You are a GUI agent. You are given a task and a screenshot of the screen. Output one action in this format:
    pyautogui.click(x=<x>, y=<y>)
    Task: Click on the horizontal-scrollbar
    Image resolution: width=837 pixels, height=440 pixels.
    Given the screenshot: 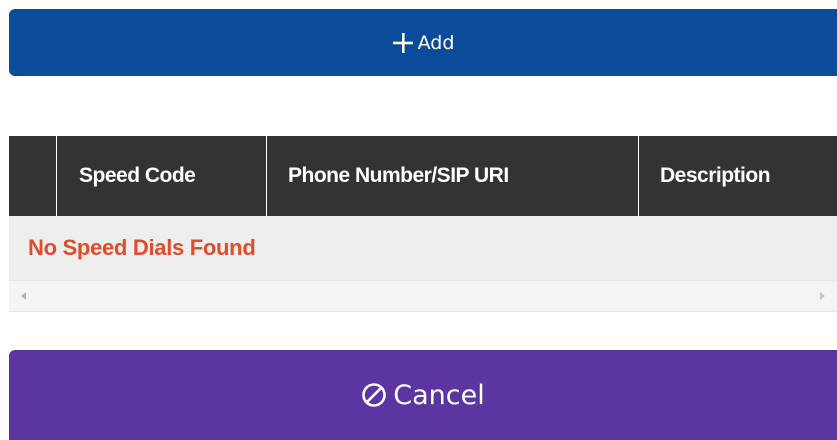 What is the action you would take?
    pyautogui.click(x=423, y=296)
    